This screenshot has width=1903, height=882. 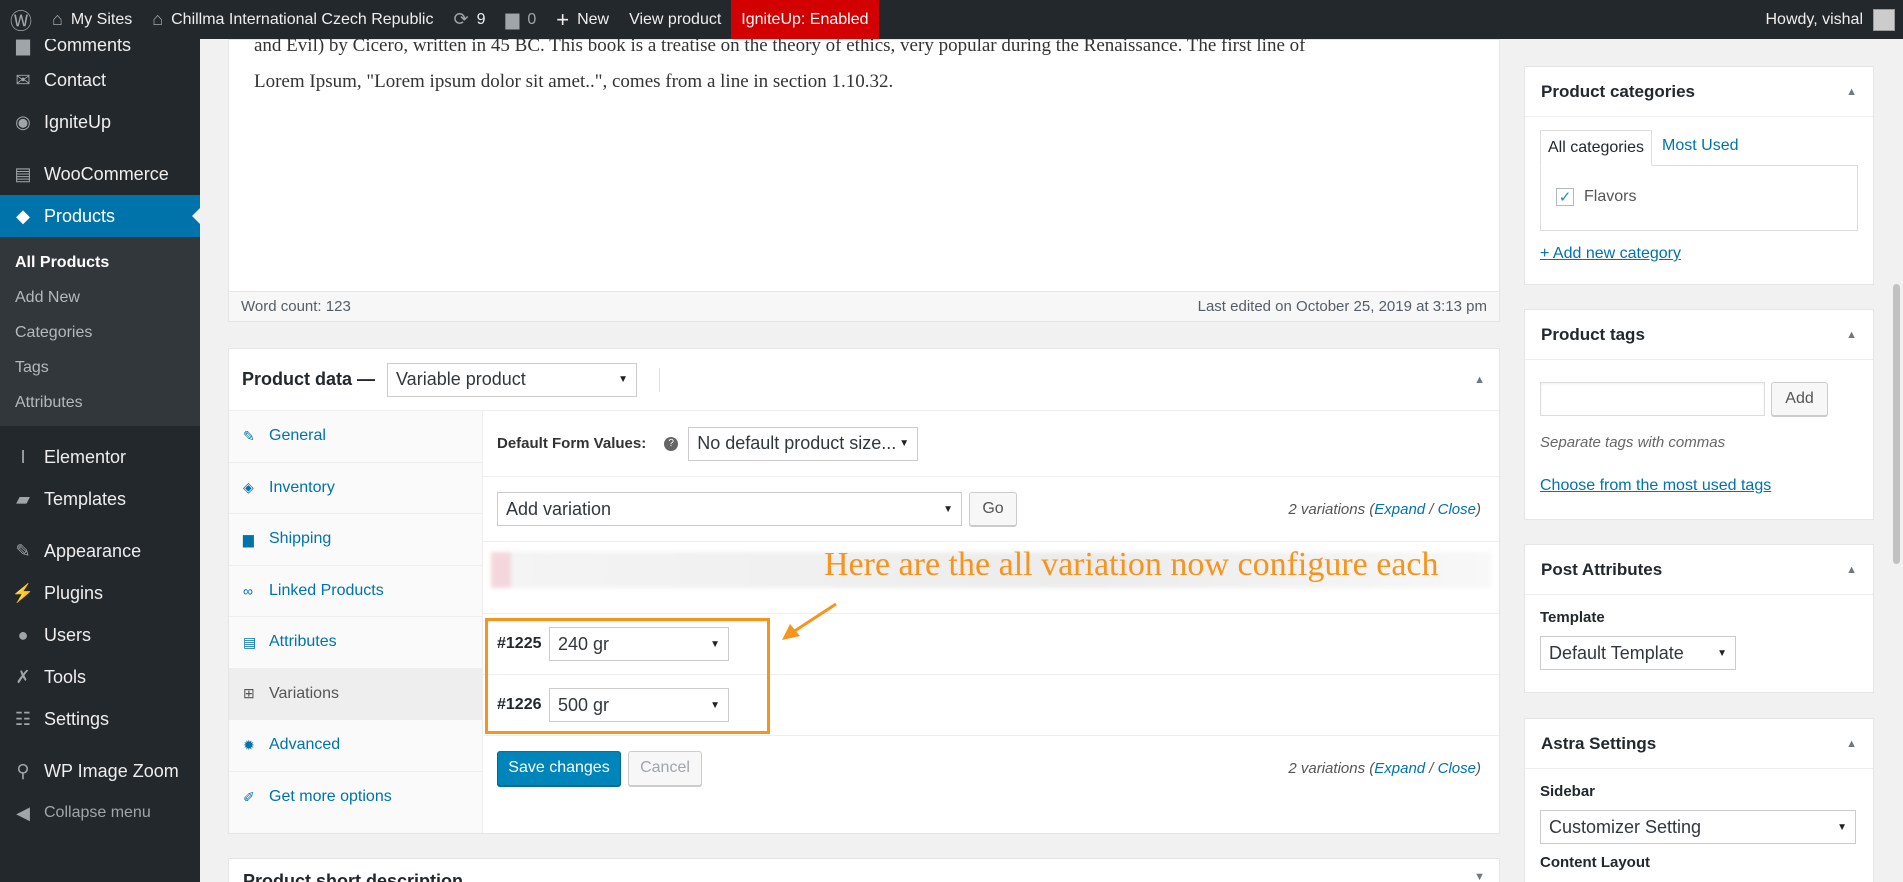 I want to click on default-size-select: No default product size... ▼, so click(x=803, y=443).